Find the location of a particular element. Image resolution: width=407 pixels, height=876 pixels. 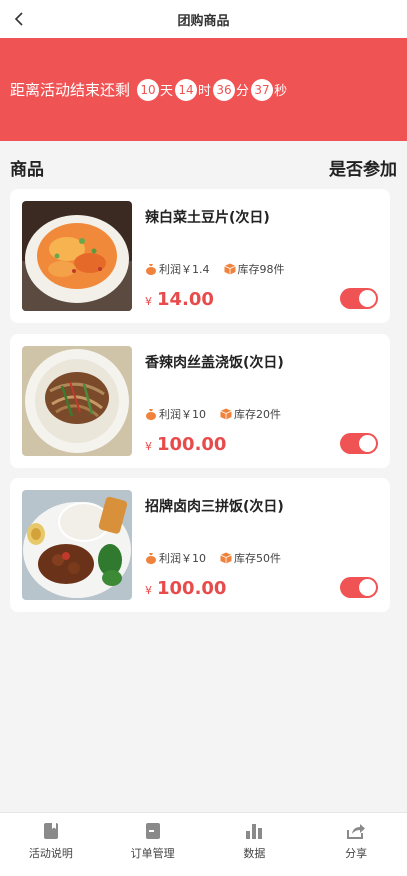

share-icon is located at coordinates (356, 831).